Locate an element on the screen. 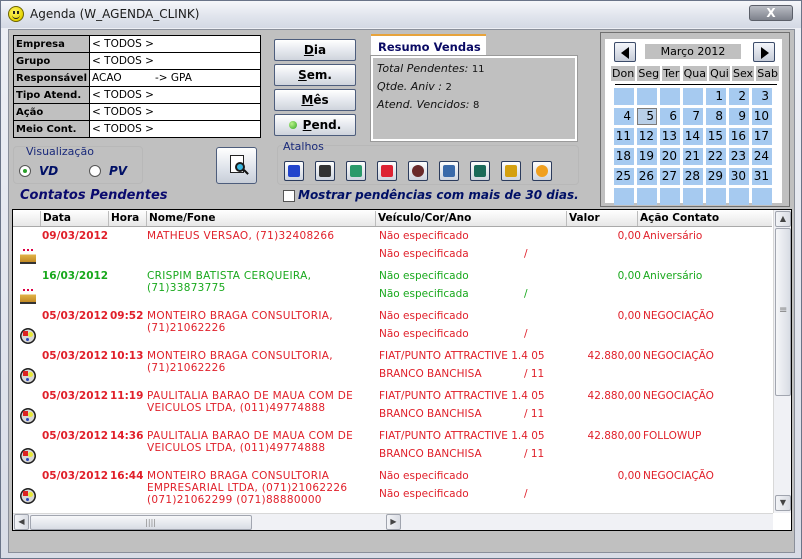 This screenshot has width=802, height=559. next-month-button is located at coordinates (764, 52).